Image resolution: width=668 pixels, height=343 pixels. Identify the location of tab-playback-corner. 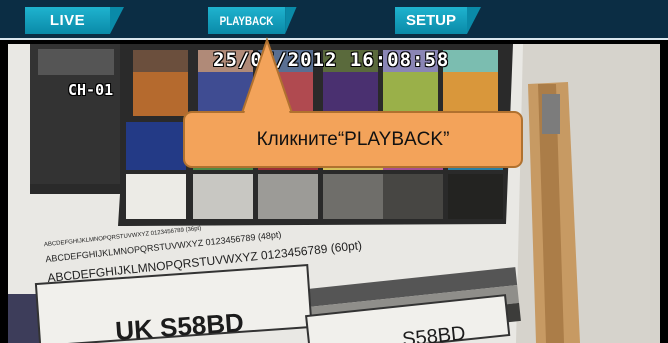
(291, 20).